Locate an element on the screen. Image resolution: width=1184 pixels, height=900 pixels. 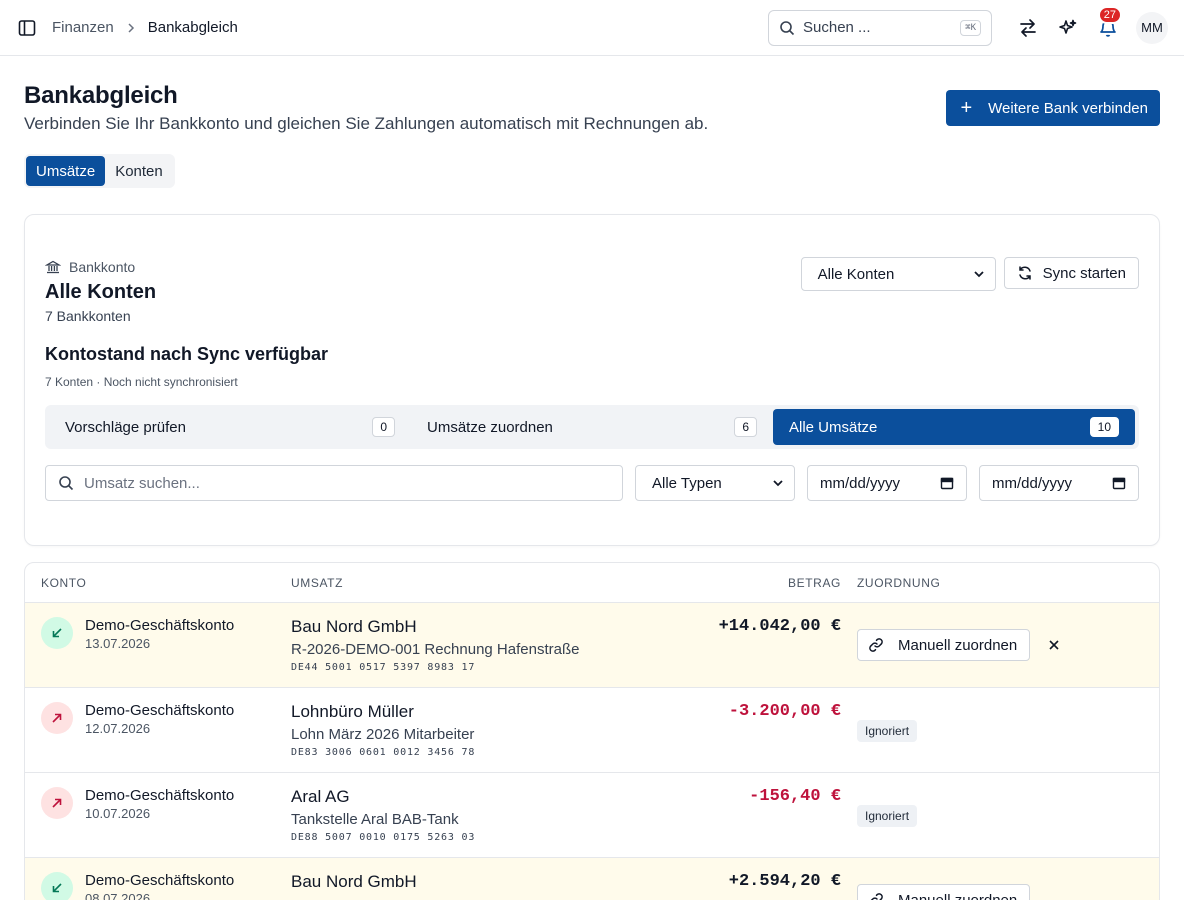
bank-icon is located at coordinates (53, 267).